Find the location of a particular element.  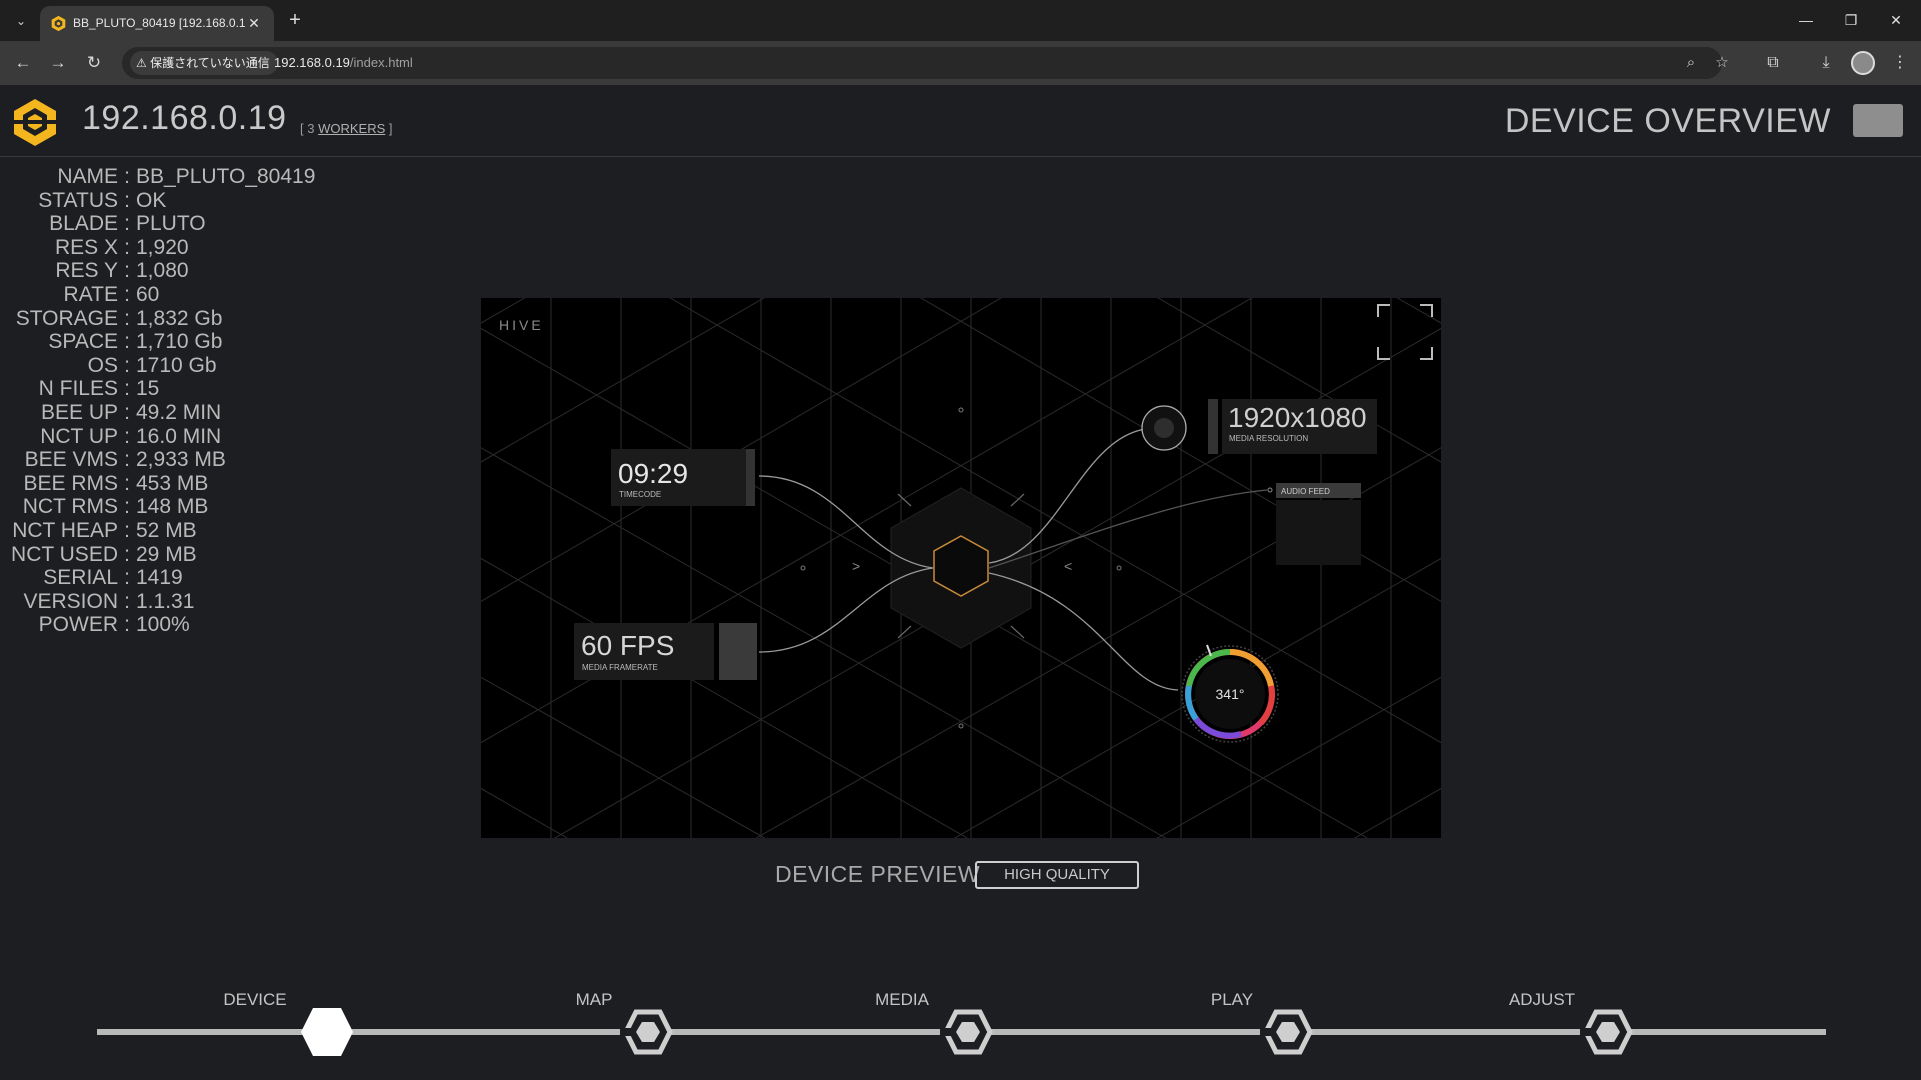

device-preview-label: DEVICE PREVIEW is located at coordinates (878, 874).